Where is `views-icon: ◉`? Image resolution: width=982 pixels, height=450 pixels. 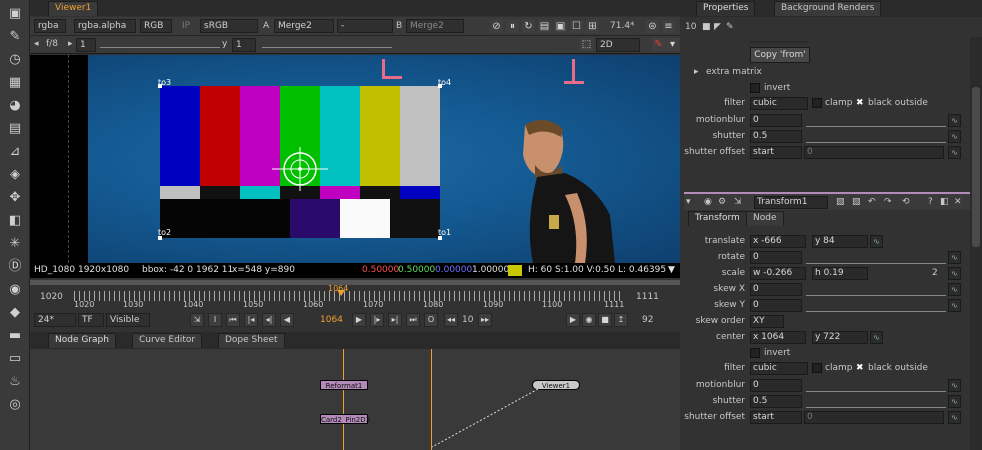
views-icon: ◉ is located at coordinates (15, 290).